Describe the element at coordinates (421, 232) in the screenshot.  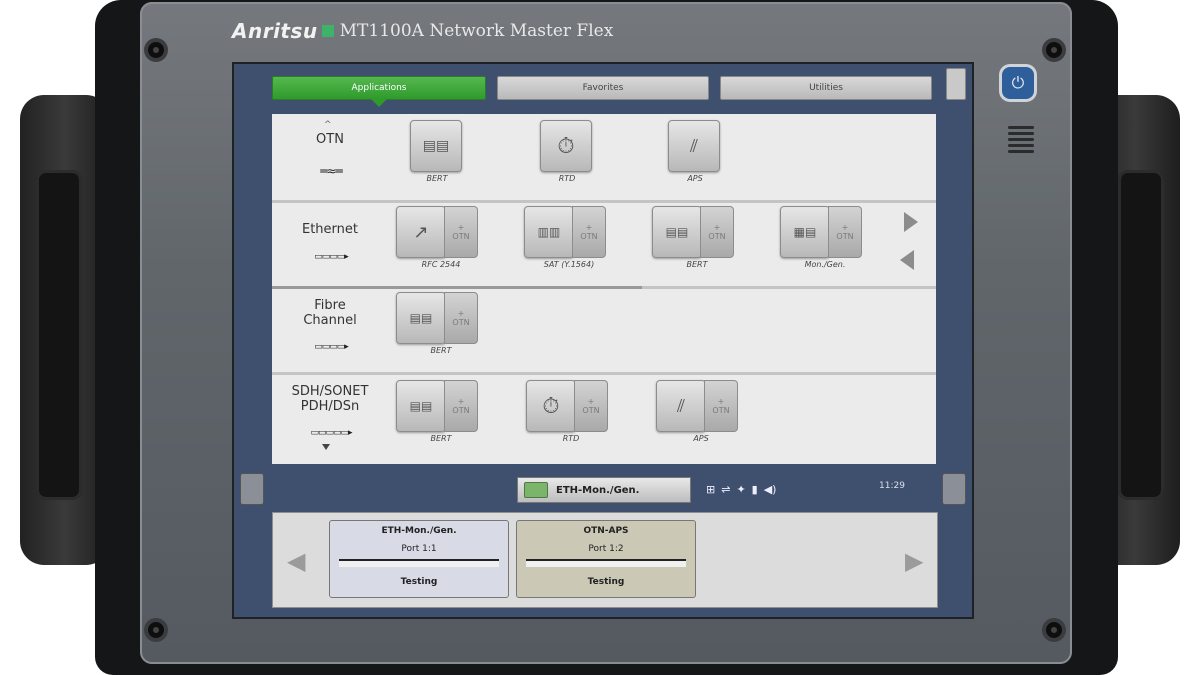
I see `chart-icon: ↗` at that location.